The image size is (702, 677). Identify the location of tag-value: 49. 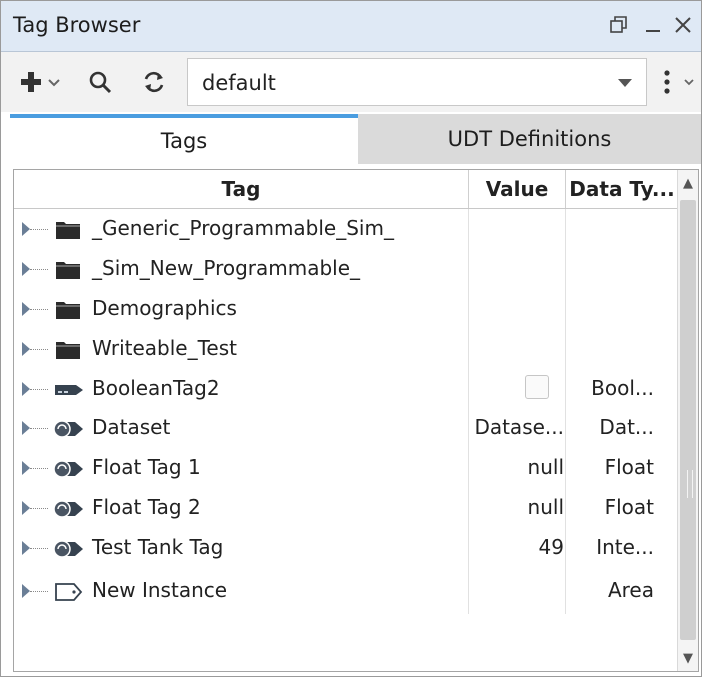
(551, 547).